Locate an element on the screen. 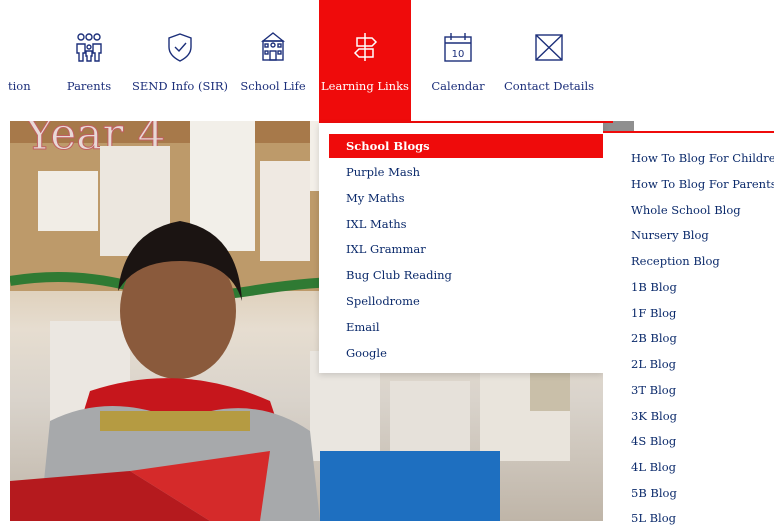 Image resolution: width=774 pixels, height=525 pixels. nav-item-calendar: 10 Calendar is located at coordinates (458, 60).